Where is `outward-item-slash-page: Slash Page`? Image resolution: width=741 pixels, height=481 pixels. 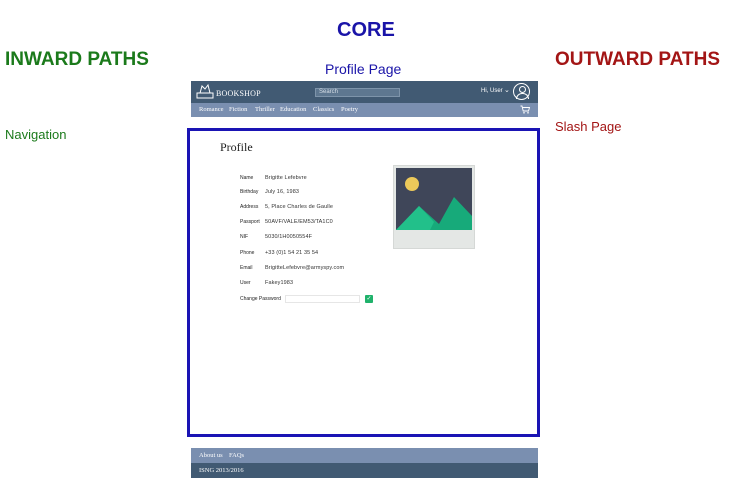 outward-item-slash-page: Slash Page is located at coordinates (588, 126).